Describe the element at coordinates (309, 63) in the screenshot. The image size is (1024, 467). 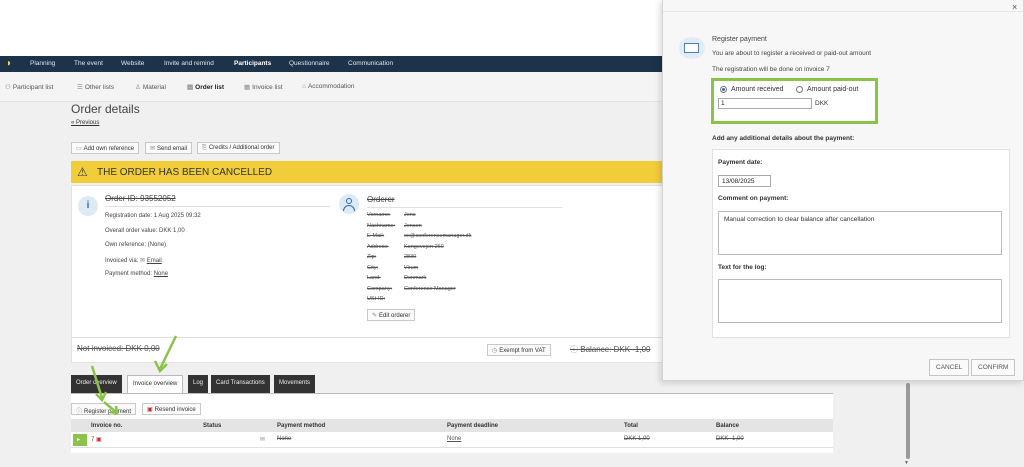
I see `nav-item-questionnaire: Questionnaire` at that location.